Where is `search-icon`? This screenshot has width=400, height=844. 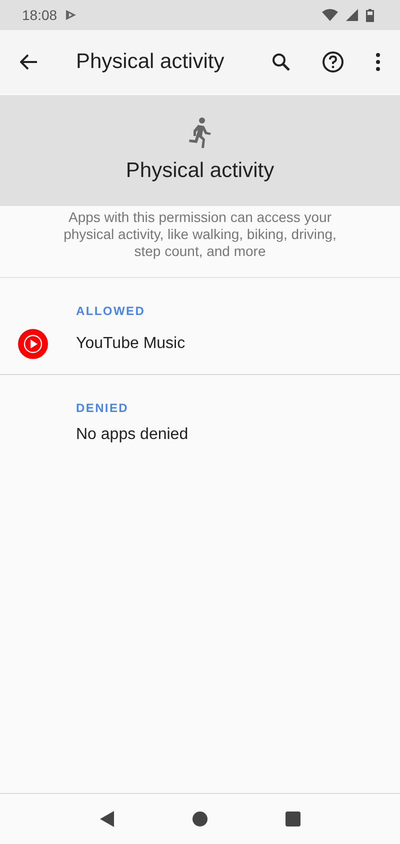
search-icon is located at coordinates (281, 62).